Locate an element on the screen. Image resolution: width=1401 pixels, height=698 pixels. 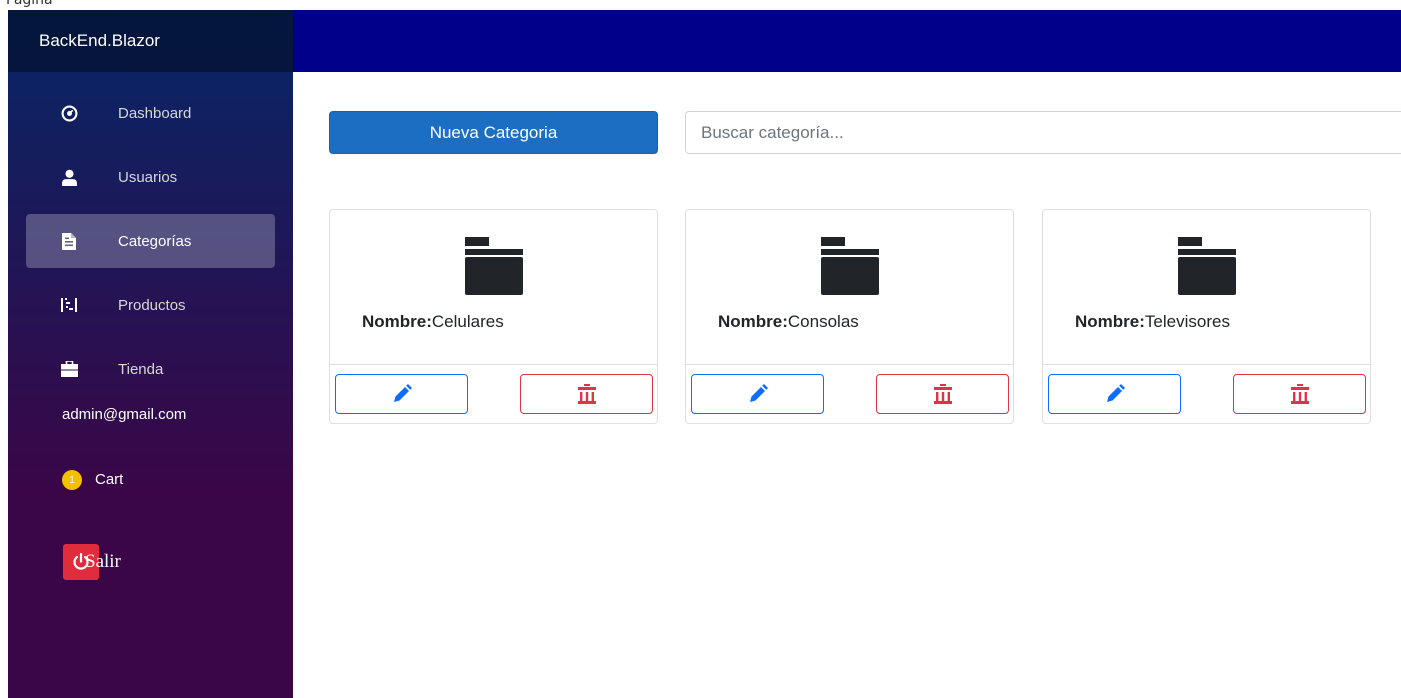
new-category-button: Nueva Categoria is located at coordinates (493, 132).